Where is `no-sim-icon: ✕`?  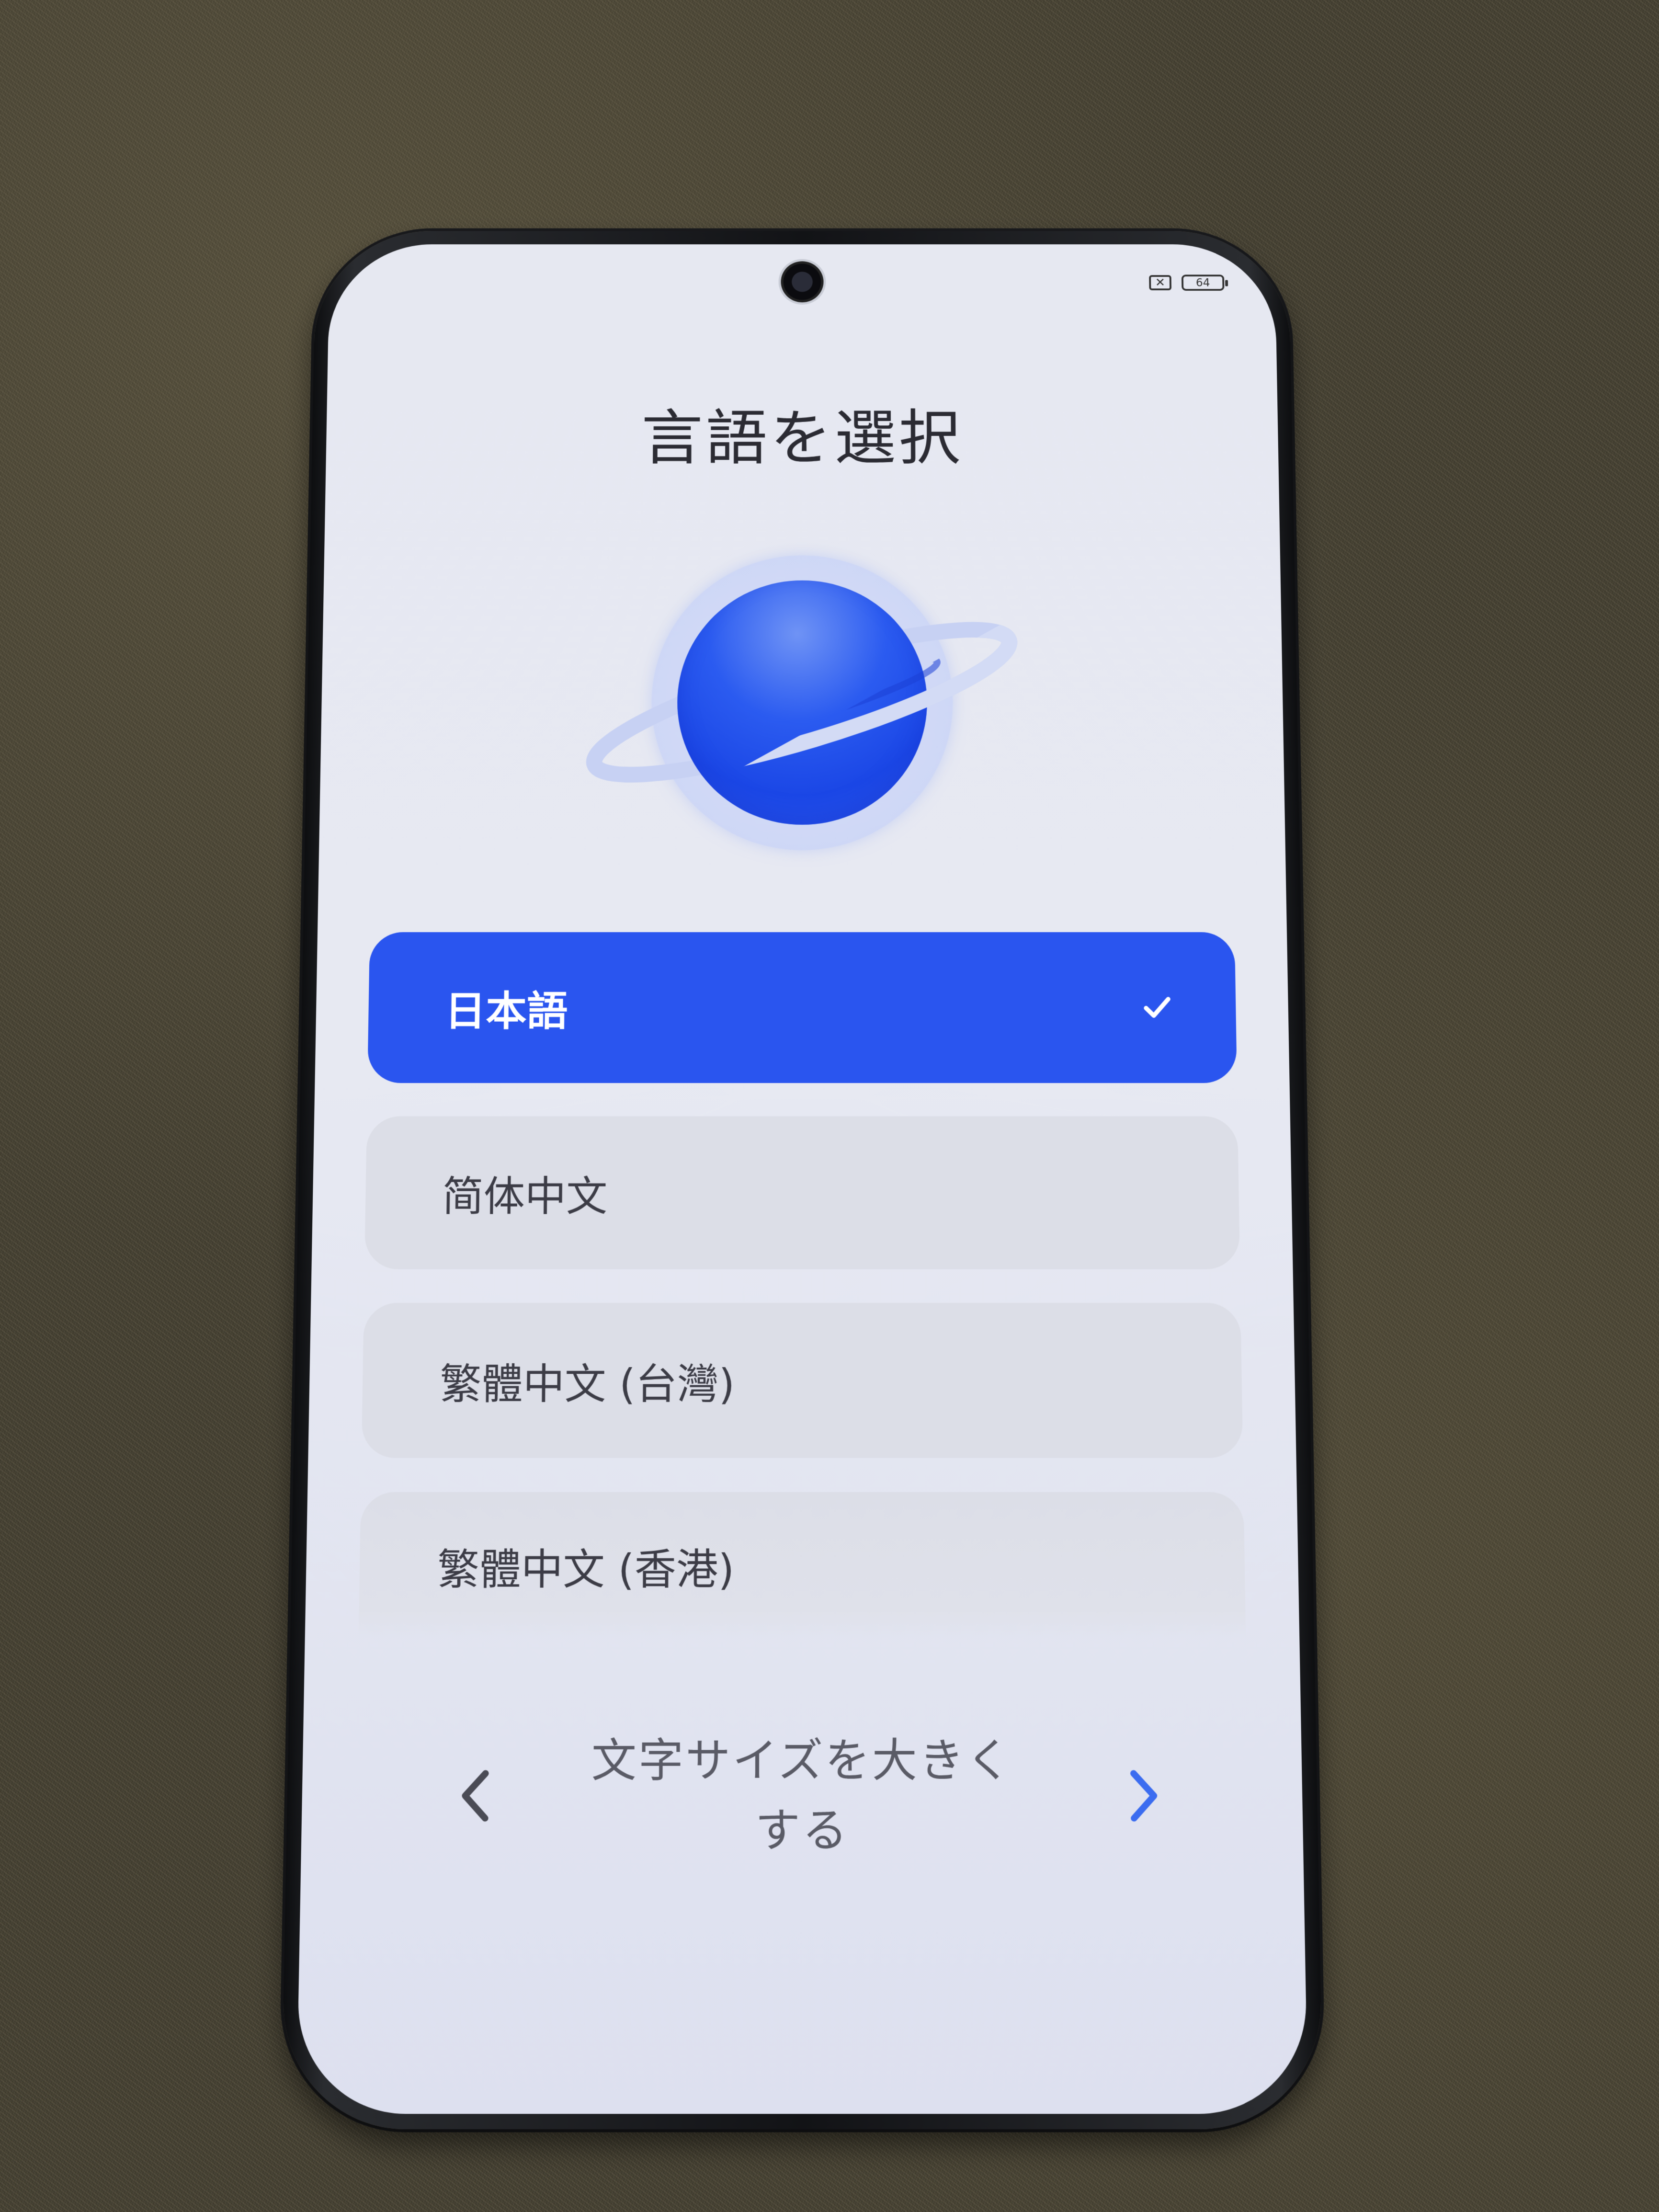 no-sim-icon: ✕ is located at coordinates (1160, 283).